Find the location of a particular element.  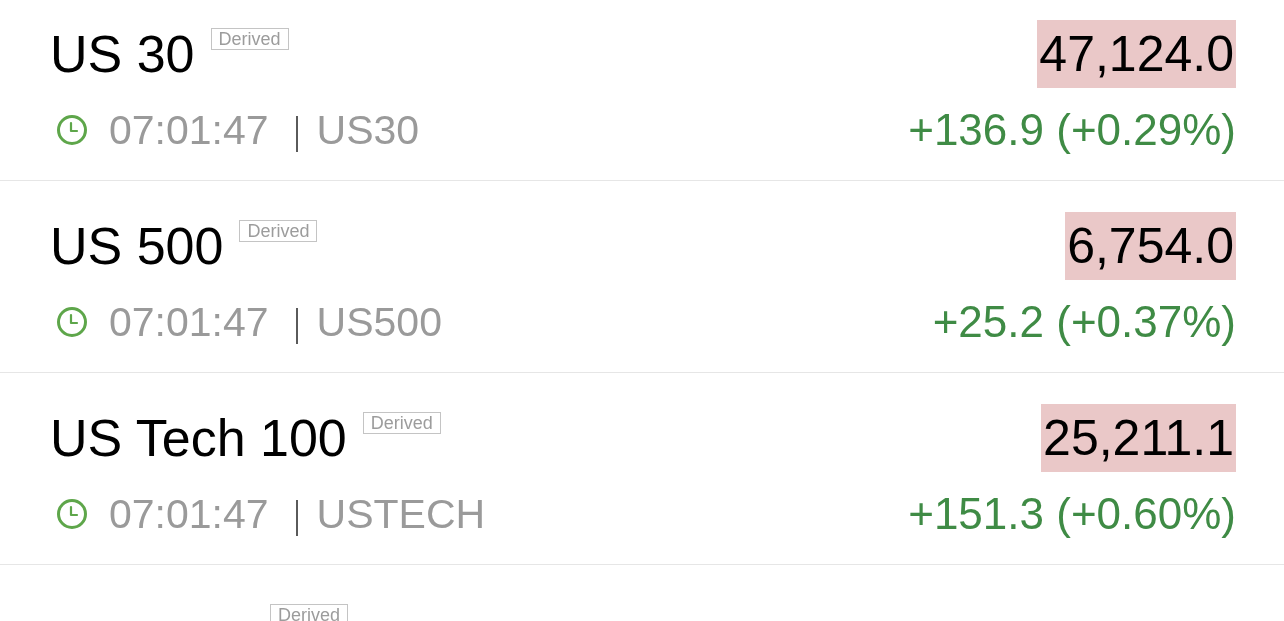

price-value: 25,211.1 is located at coordinates (1138, 438).